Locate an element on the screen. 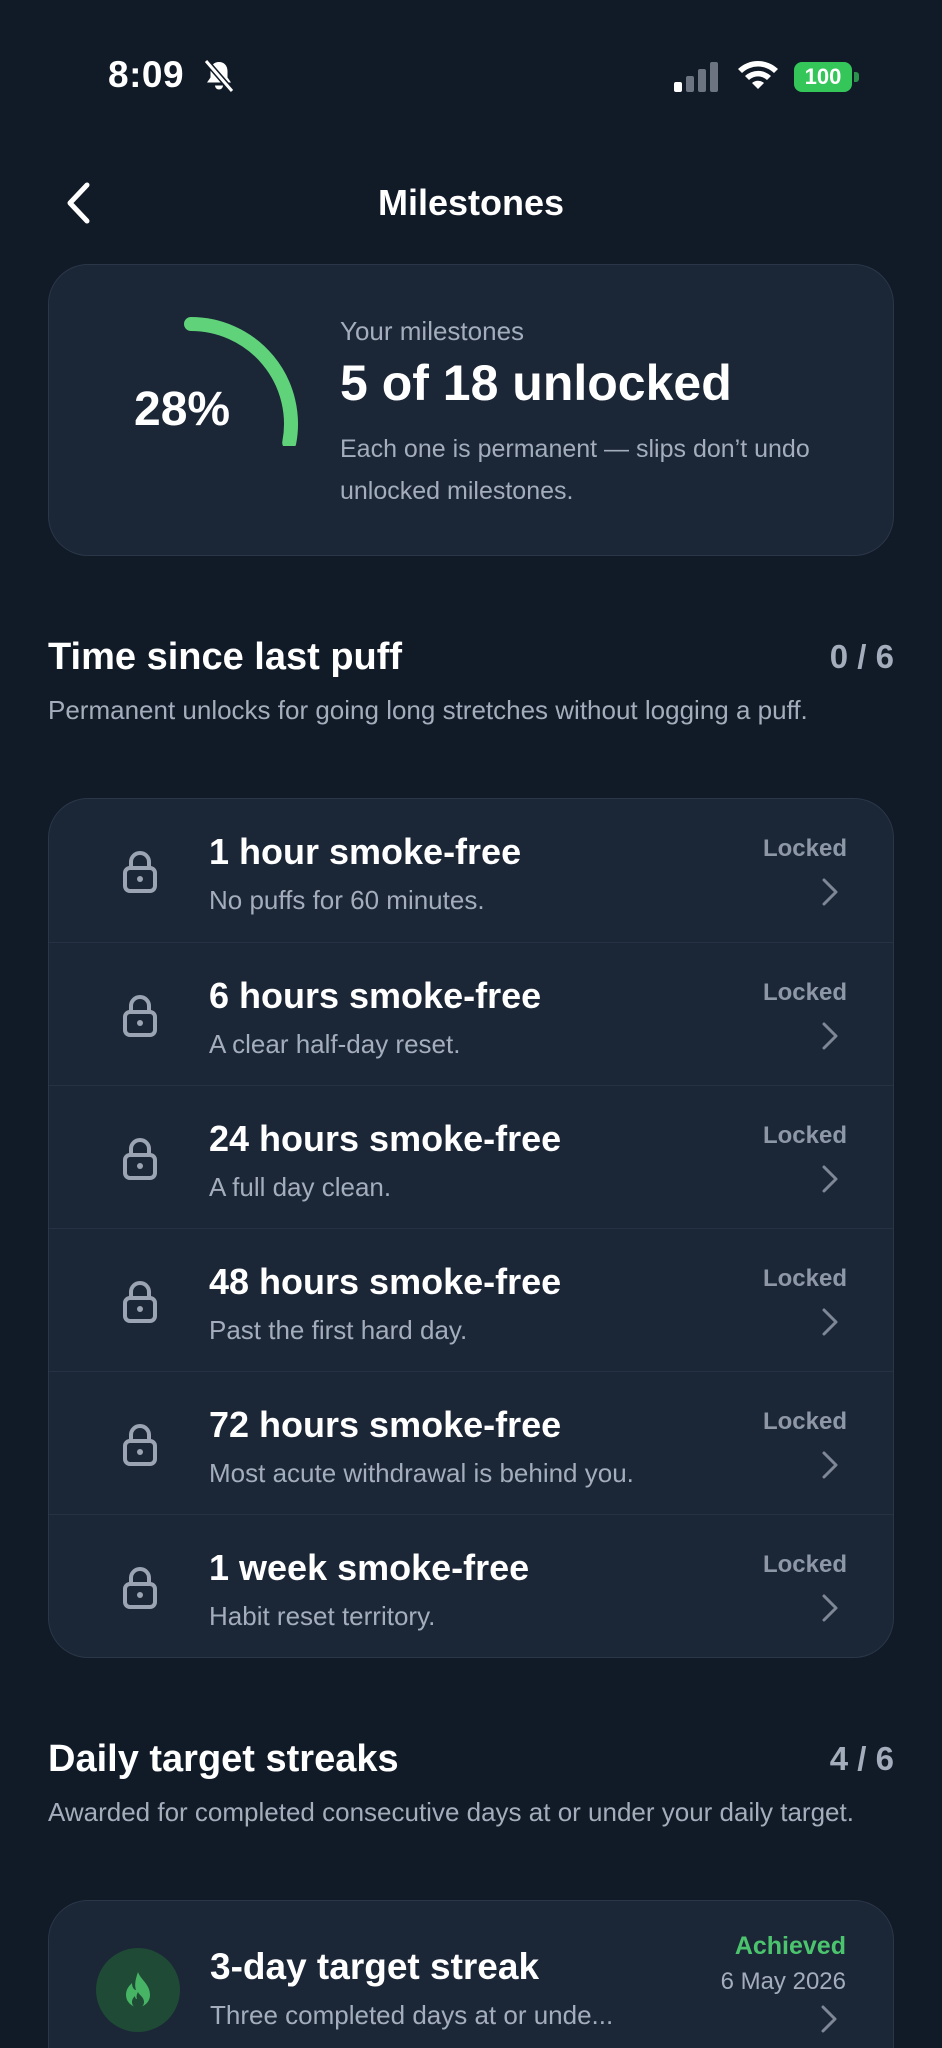 The height and width of the screenshot is (2048, 942). wifi-icon is located at coordinates (758, 75).